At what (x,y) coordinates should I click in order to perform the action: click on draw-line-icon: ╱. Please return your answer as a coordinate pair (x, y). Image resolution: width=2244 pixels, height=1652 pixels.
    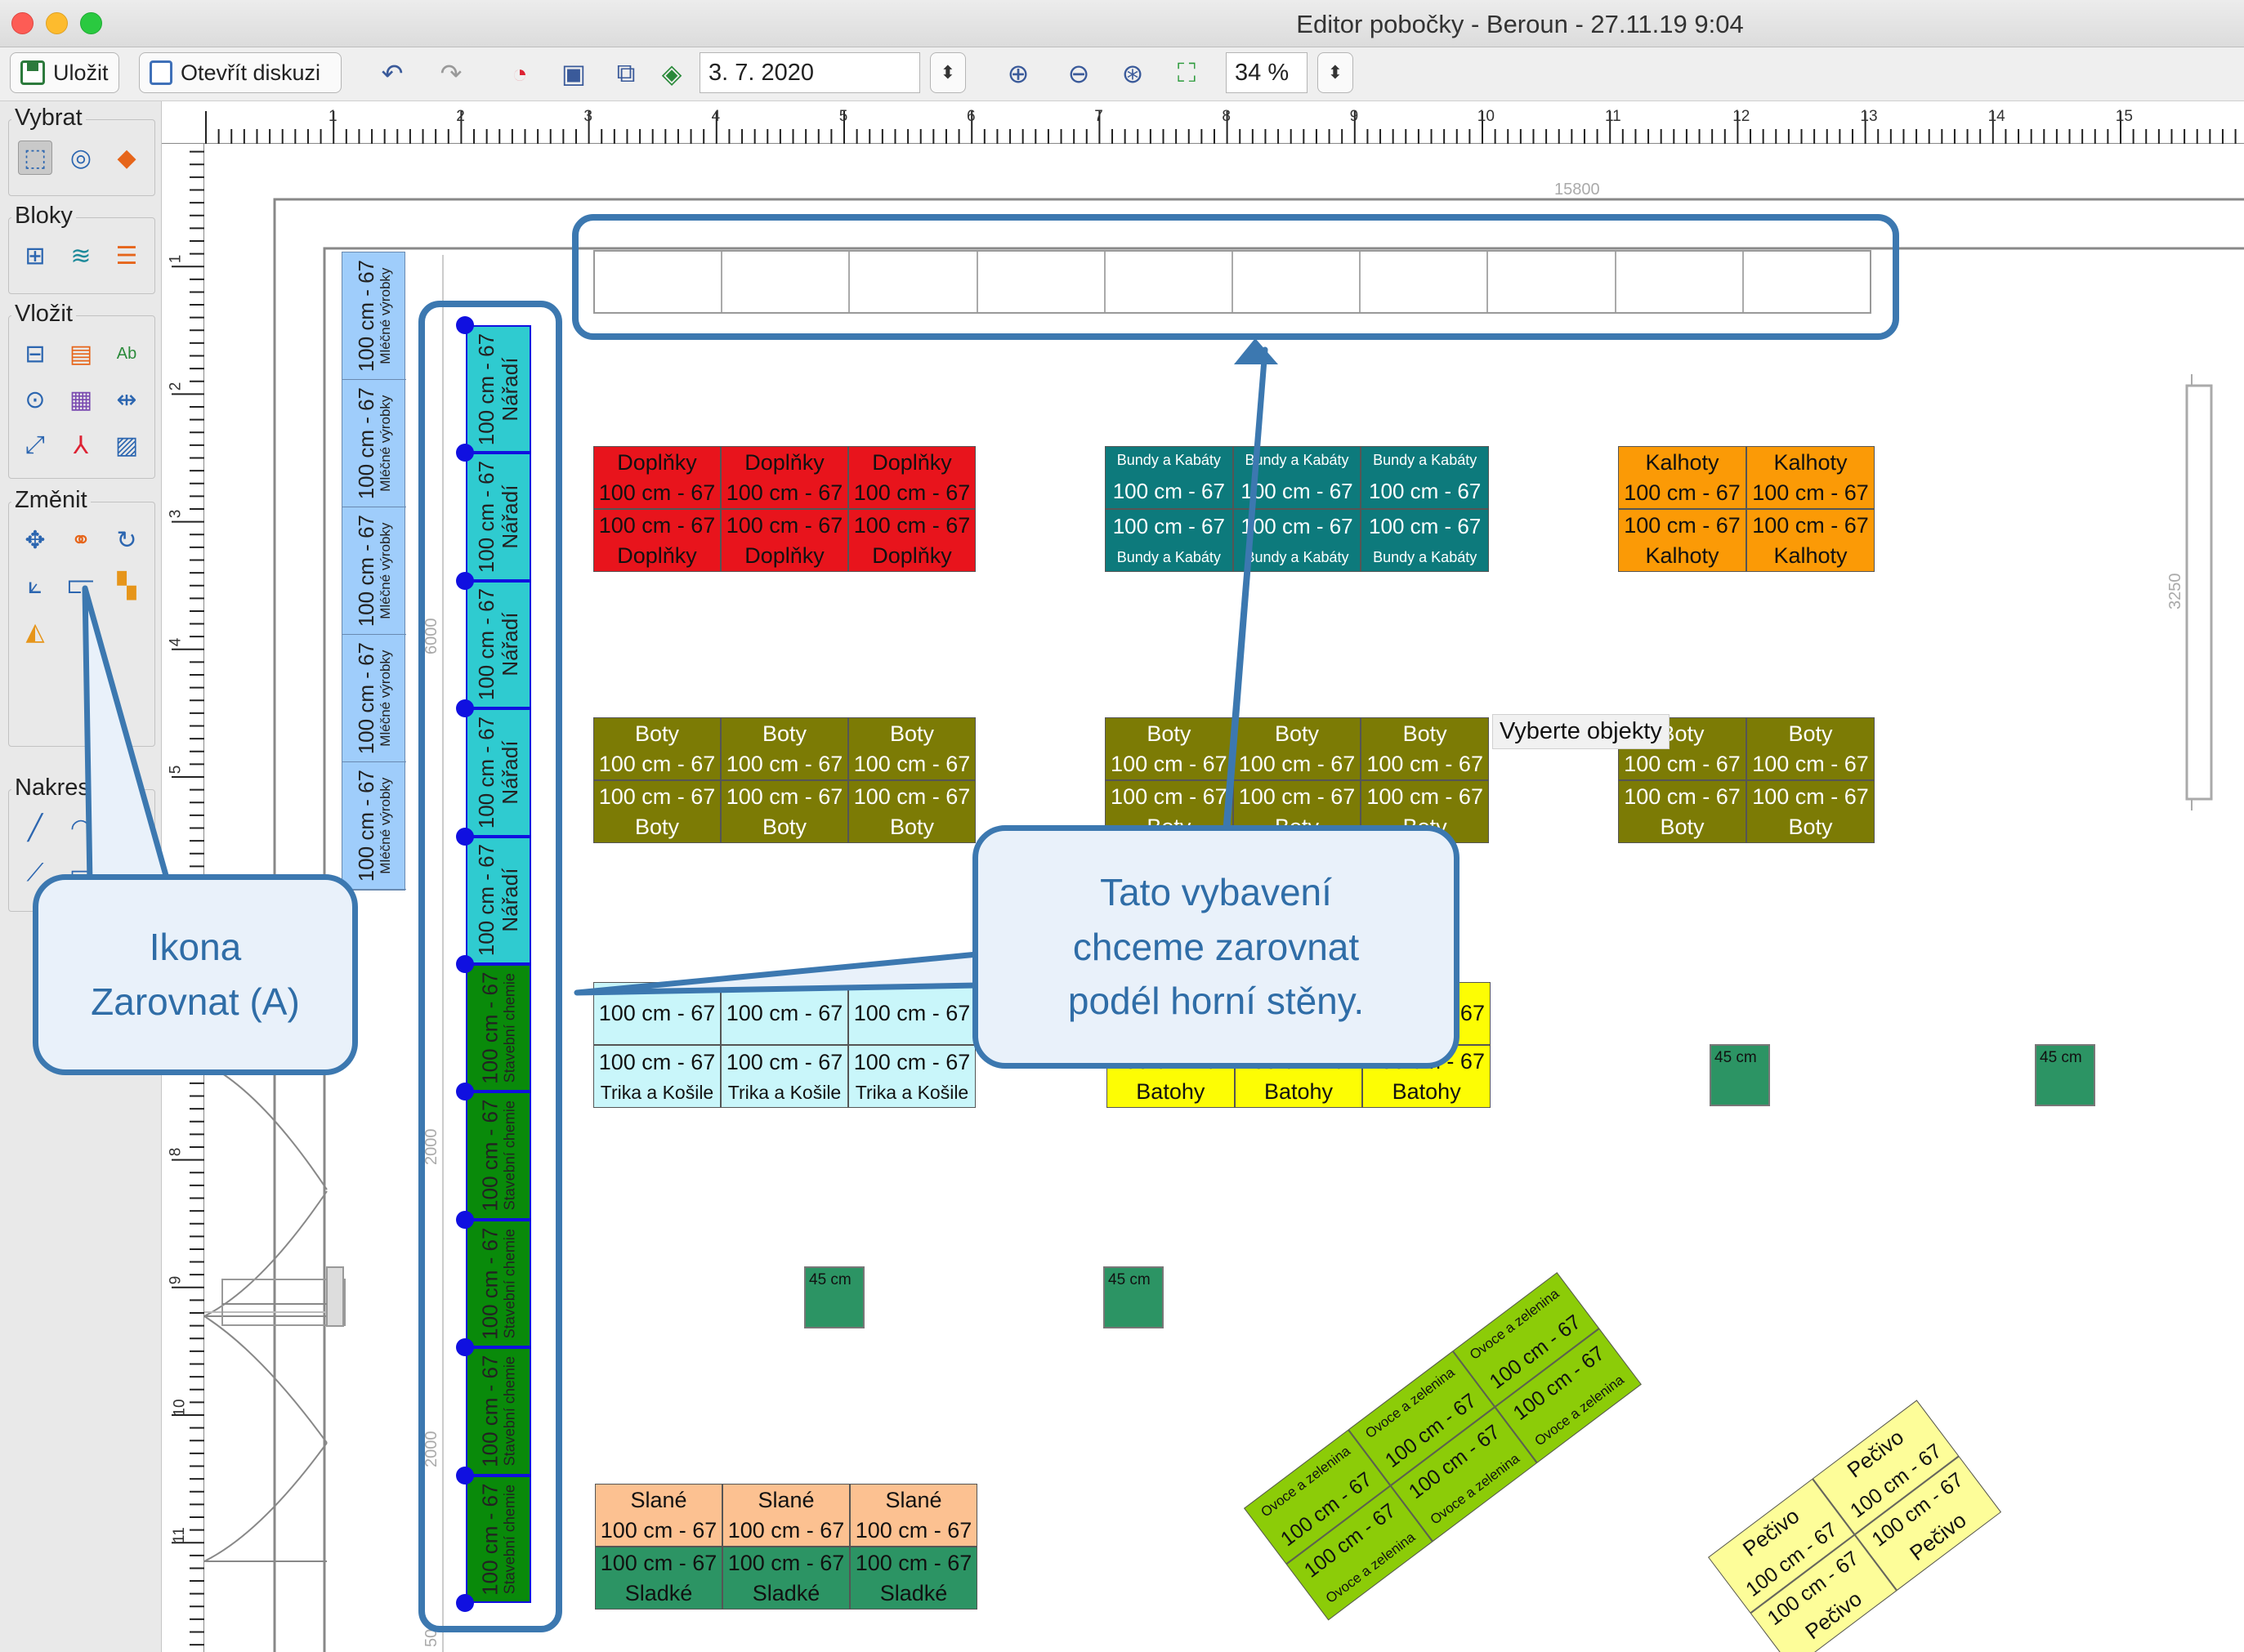
    Looking at the image, I should click on (35, 827).